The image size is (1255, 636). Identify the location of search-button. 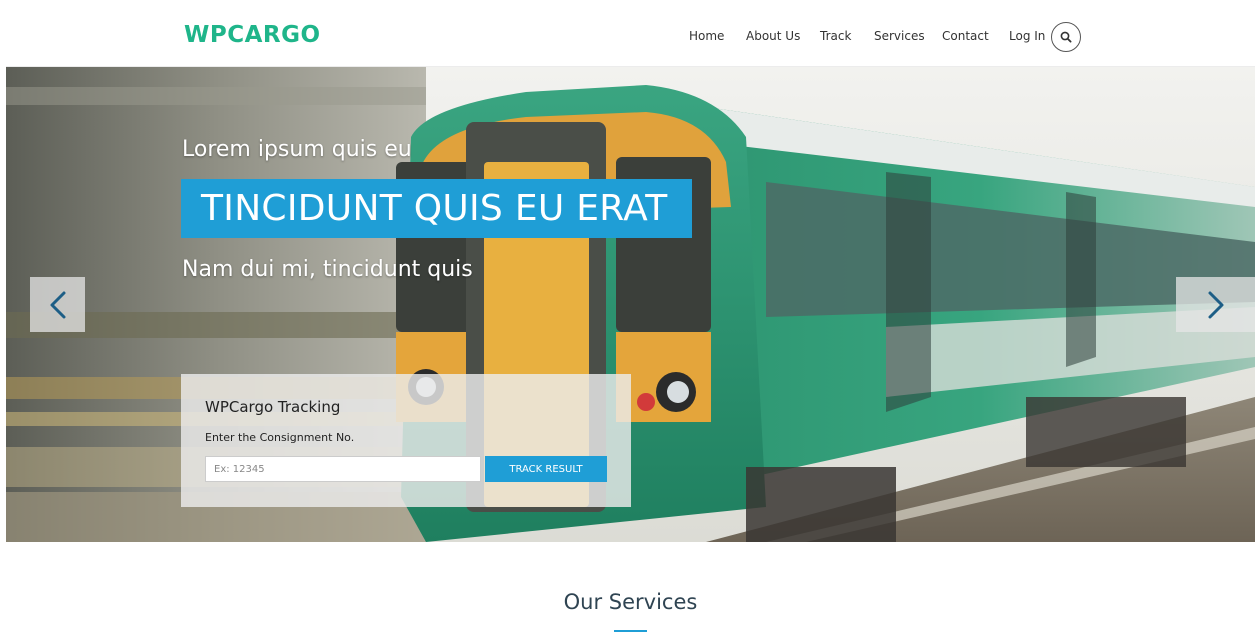
(1066, 37).